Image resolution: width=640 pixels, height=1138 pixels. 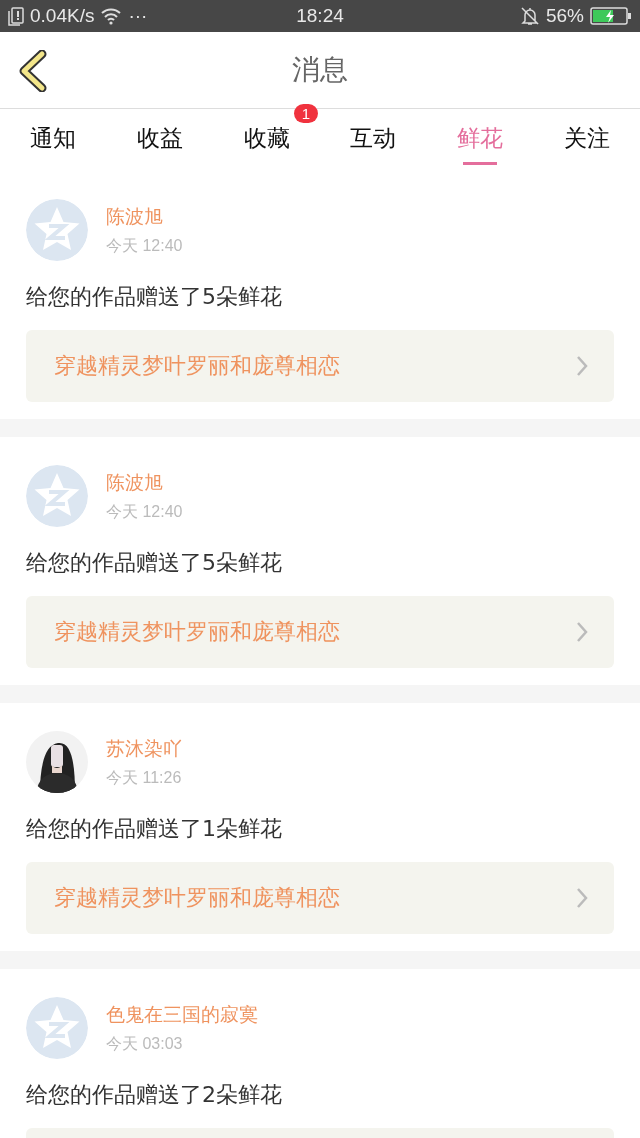 I want to click on message-time: 今天 03:03, so click(x=145, y=1043).